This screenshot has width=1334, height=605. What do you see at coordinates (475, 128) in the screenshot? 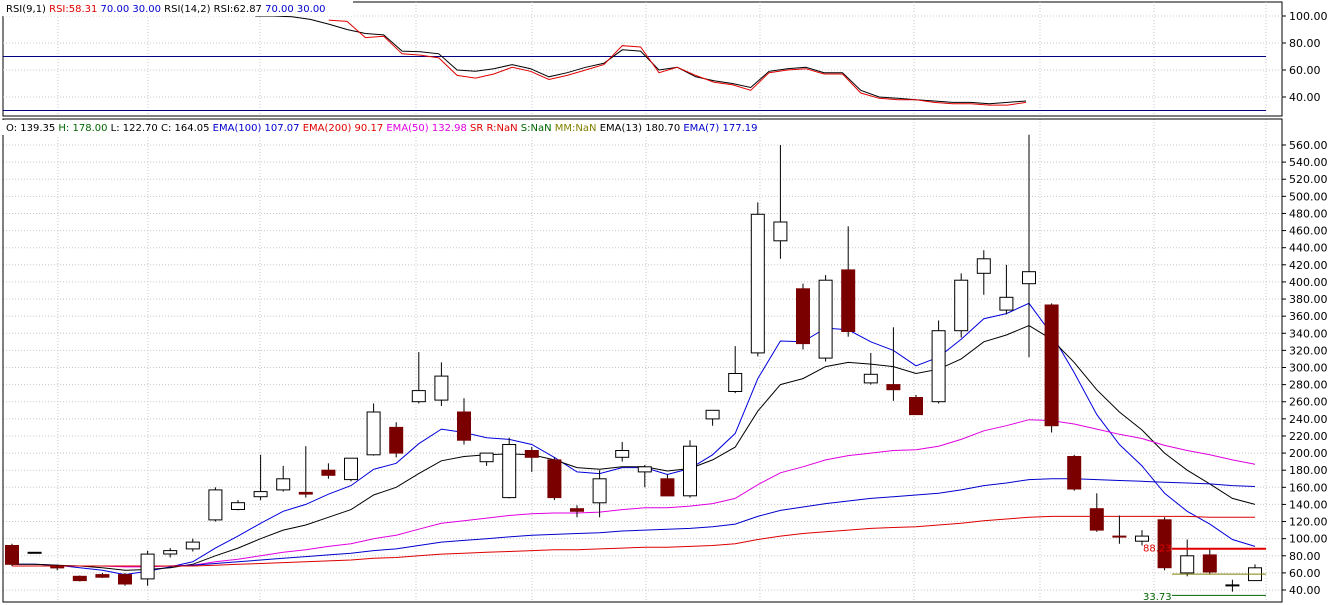
I see `price-legend-item: SR` at bounding box center [475, 128].